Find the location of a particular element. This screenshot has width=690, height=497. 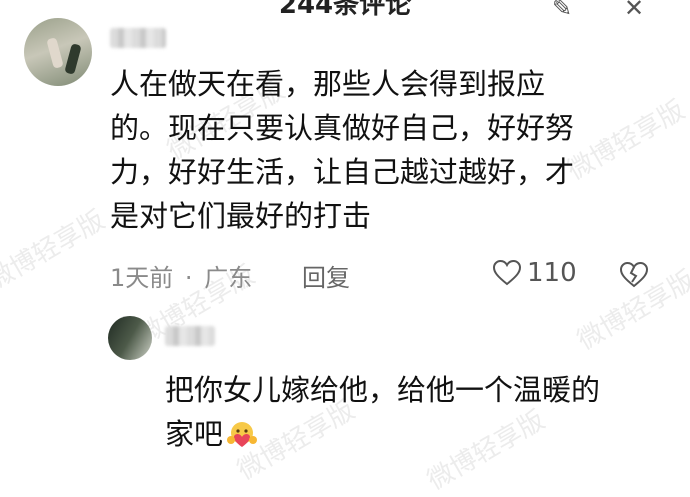

reply-button: 回复 is located at coordinates (326, 275).